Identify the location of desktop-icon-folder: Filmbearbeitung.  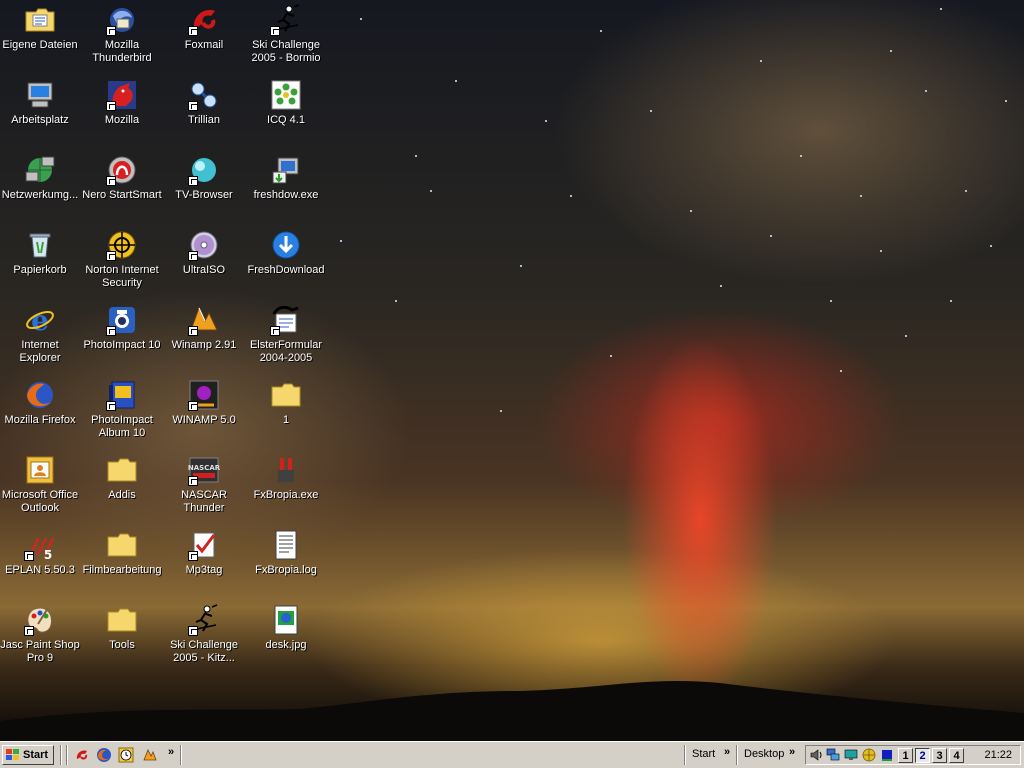
(122, 553).